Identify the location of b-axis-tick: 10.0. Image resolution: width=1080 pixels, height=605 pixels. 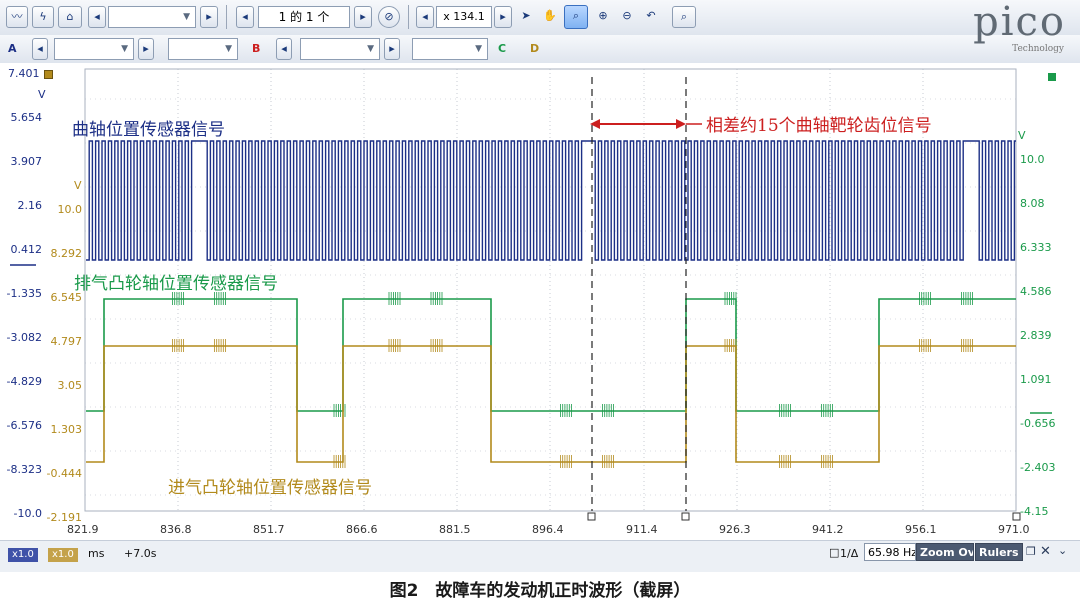
(70, 209).